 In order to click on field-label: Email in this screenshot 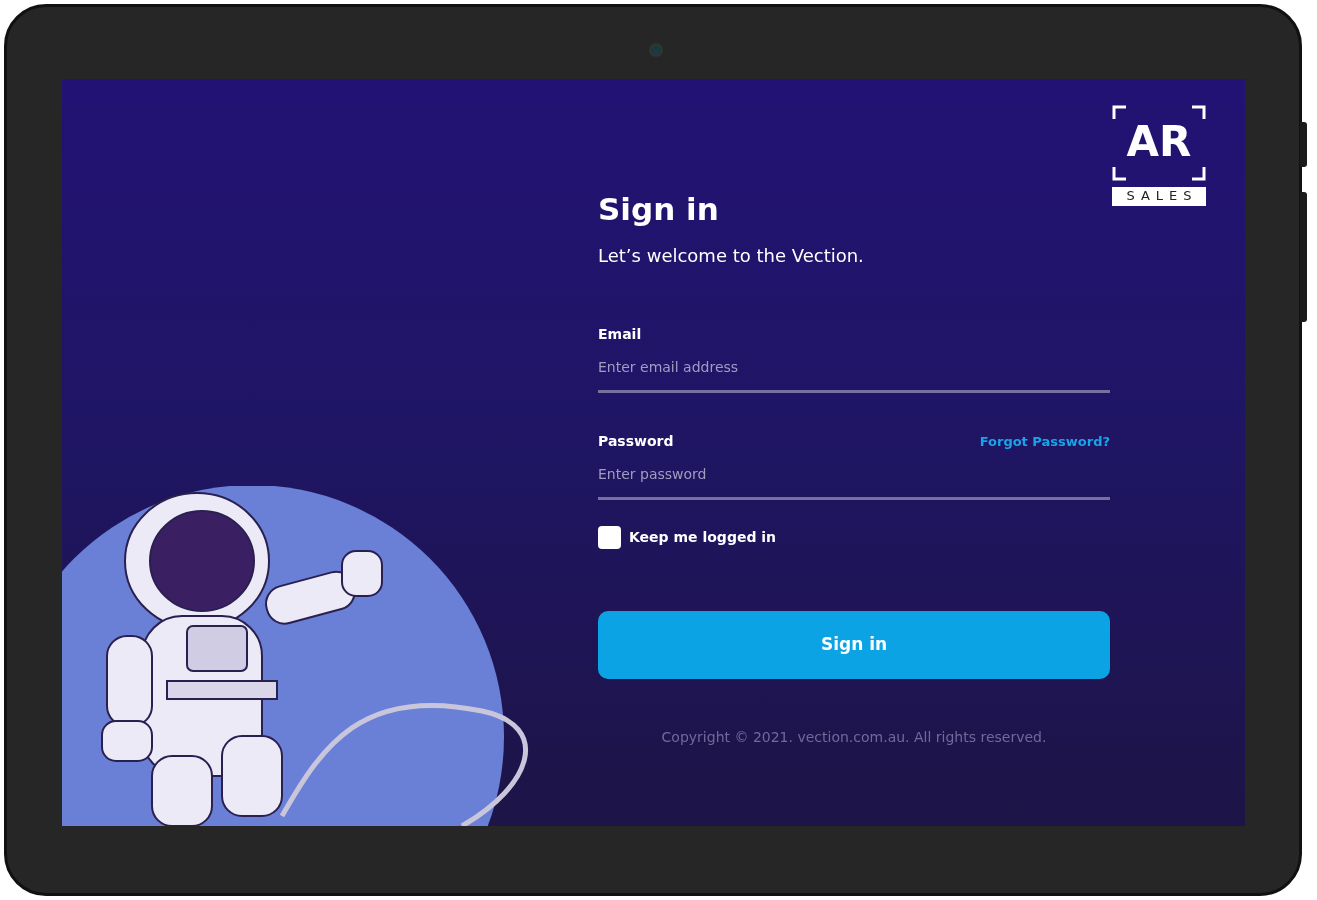, I will do `click(620, 335)`.